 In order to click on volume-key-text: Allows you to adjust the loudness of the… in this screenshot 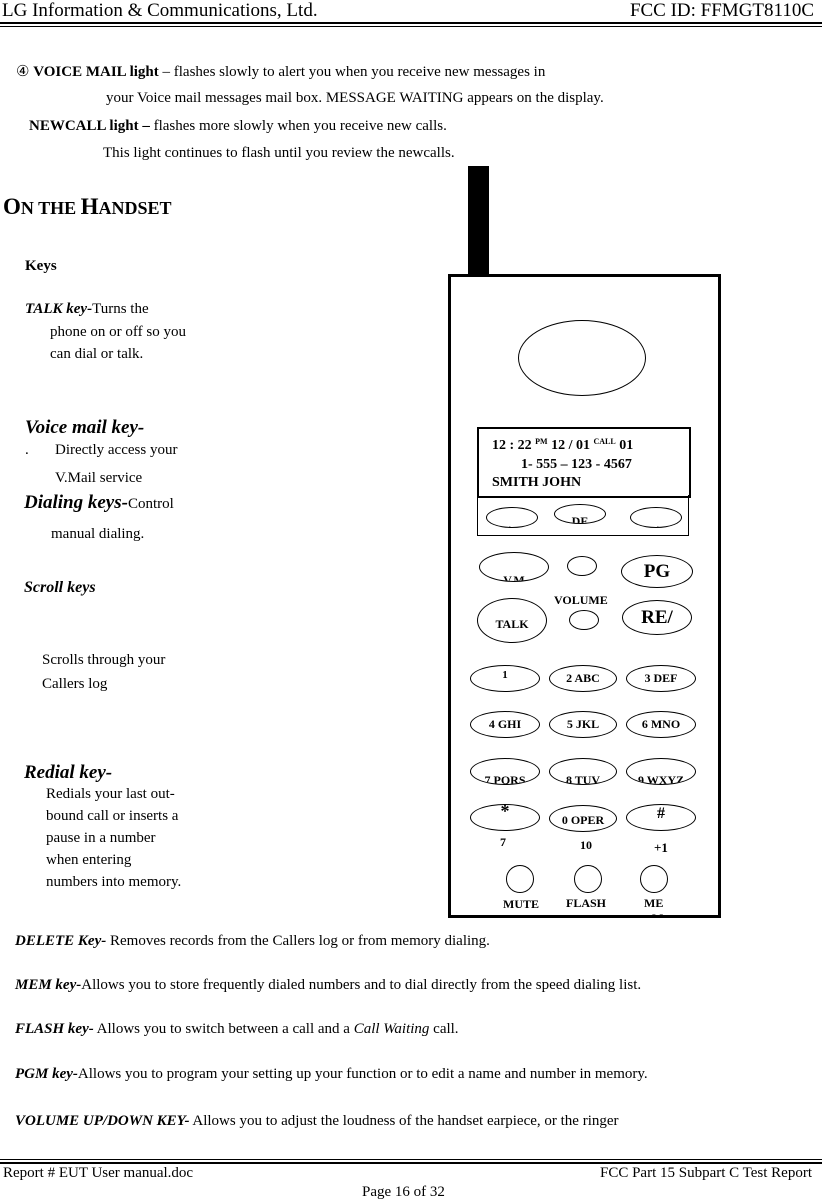, I will do `click(404, 1121)`.